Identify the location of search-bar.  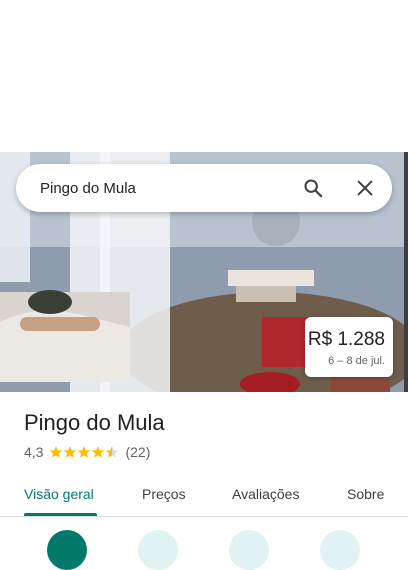
(204, 188).